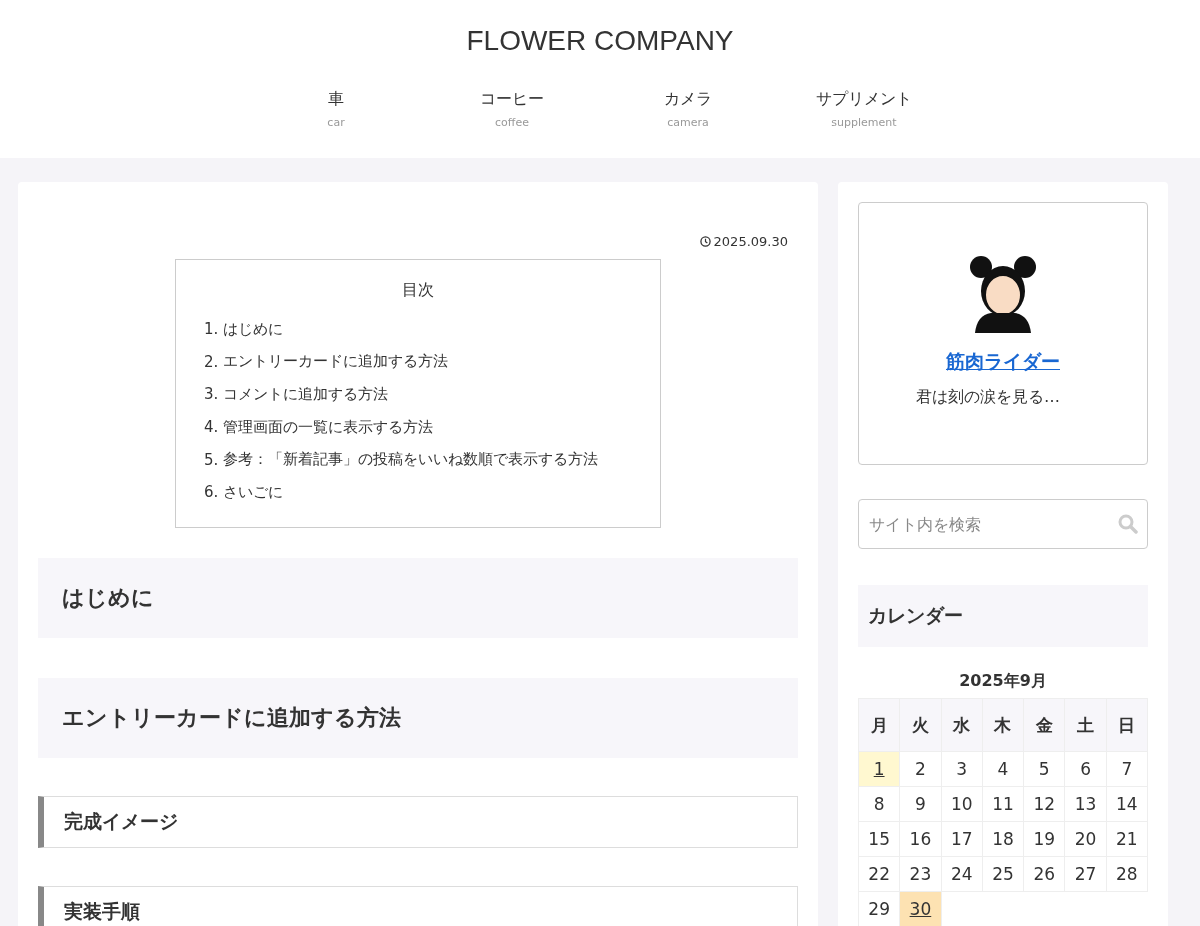 This screenshot has width=1200, height=926. What do you see at coordinates (1127, 874) in the screenshot?
I see `calendar-day: 28` at bounding box center [1127, 874].